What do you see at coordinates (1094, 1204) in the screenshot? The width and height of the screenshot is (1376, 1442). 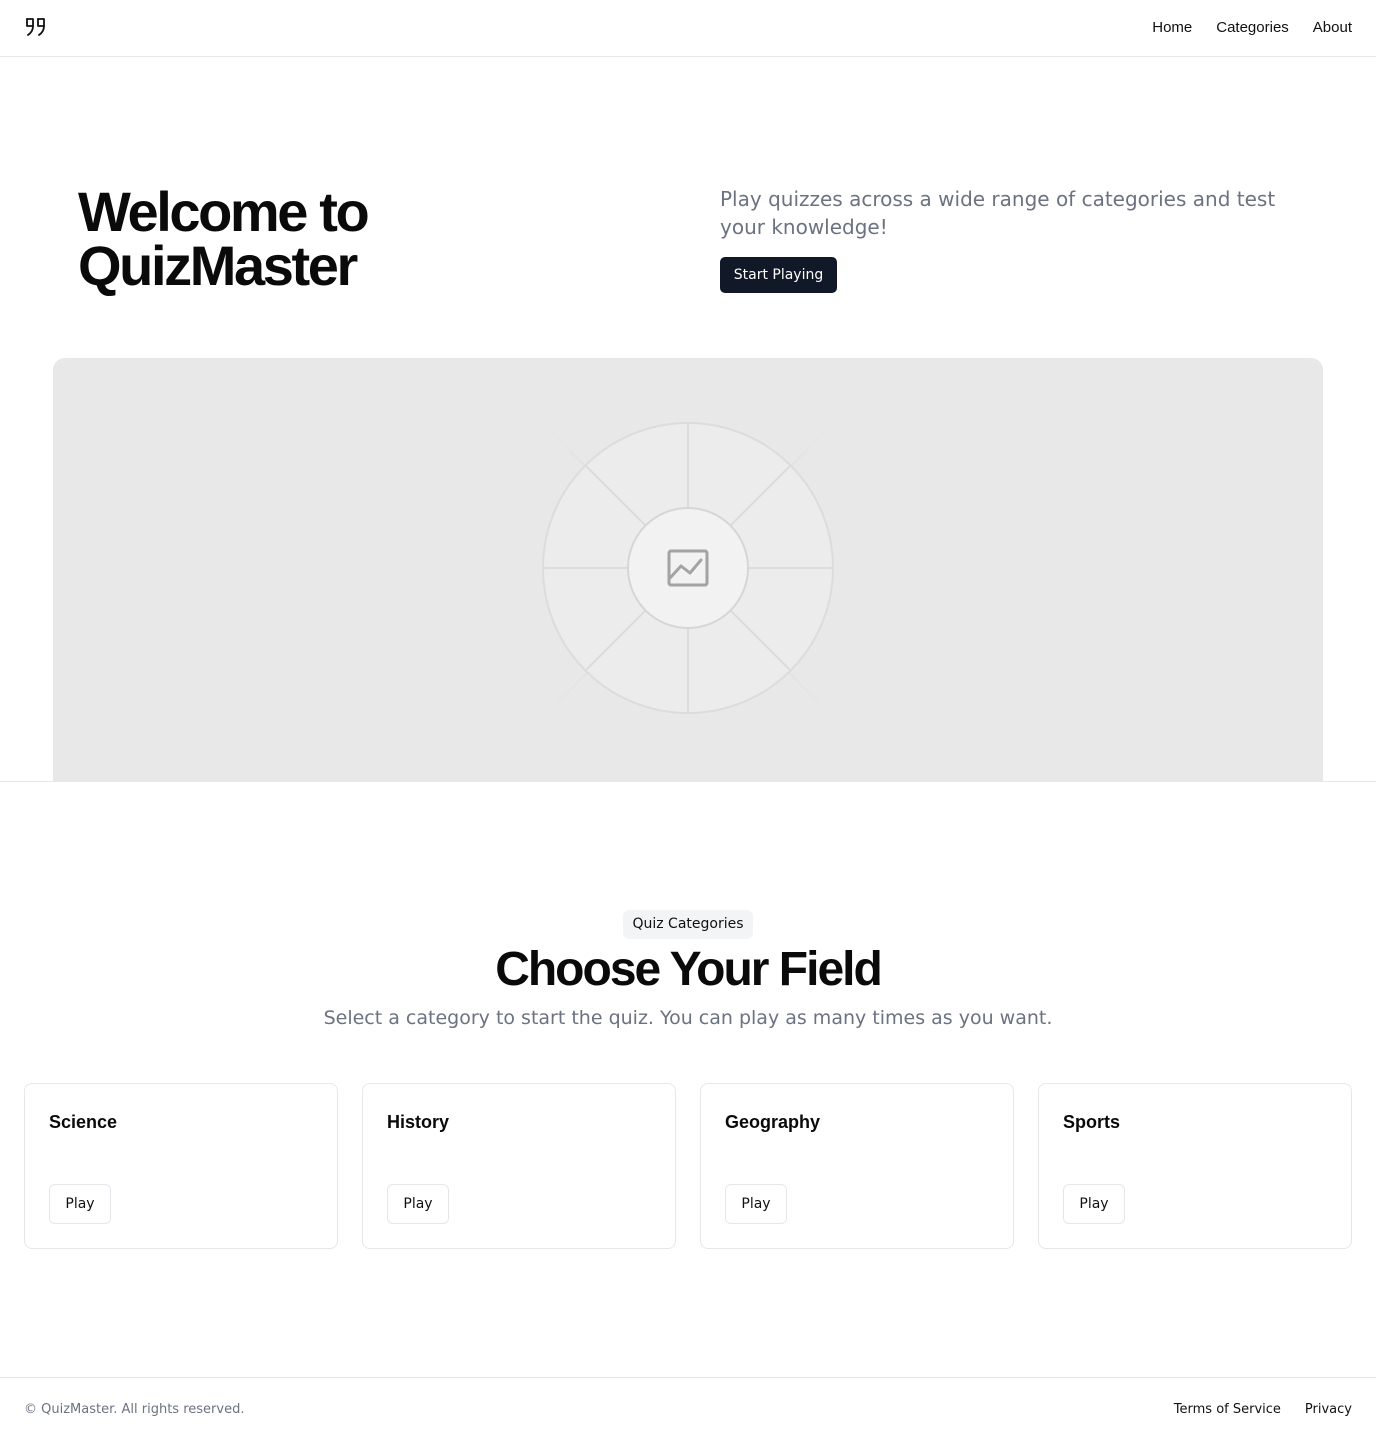 I see `play-sports-button: Play` at bounding box center [1094, 1204].